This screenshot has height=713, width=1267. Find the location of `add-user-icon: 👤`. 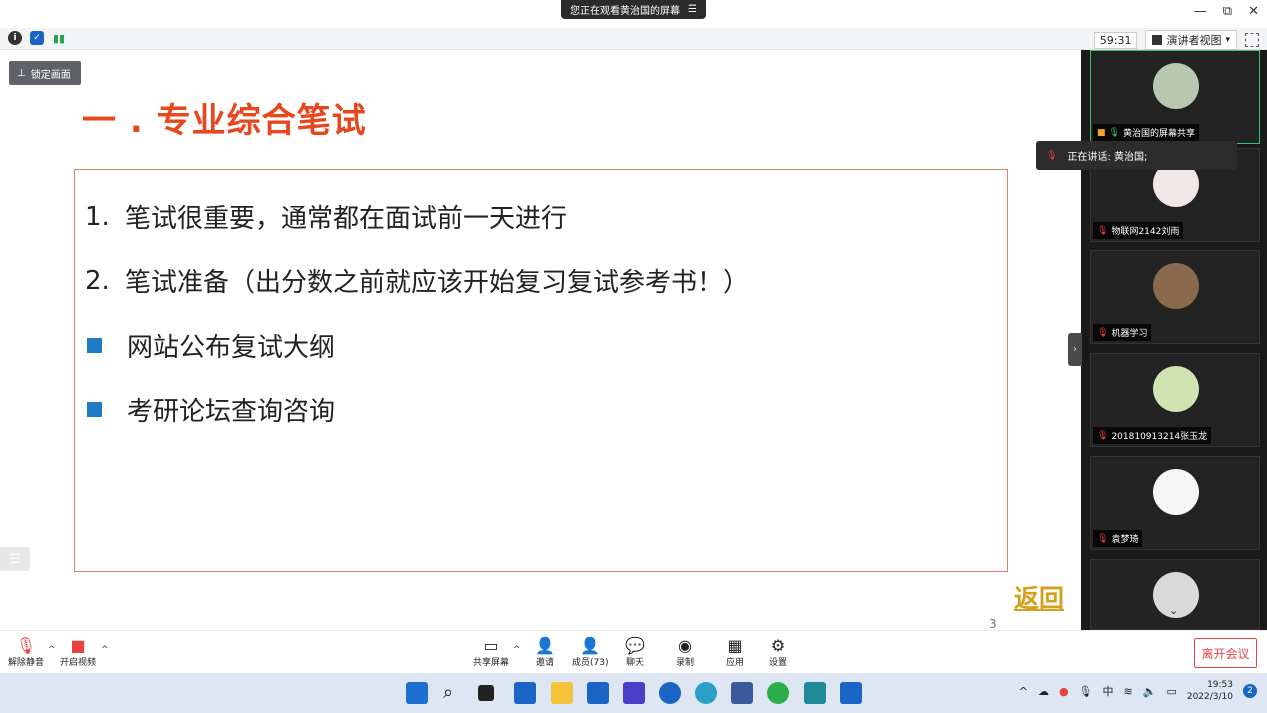

add-user-icon: 👤 is located at coordinates (545, 645).